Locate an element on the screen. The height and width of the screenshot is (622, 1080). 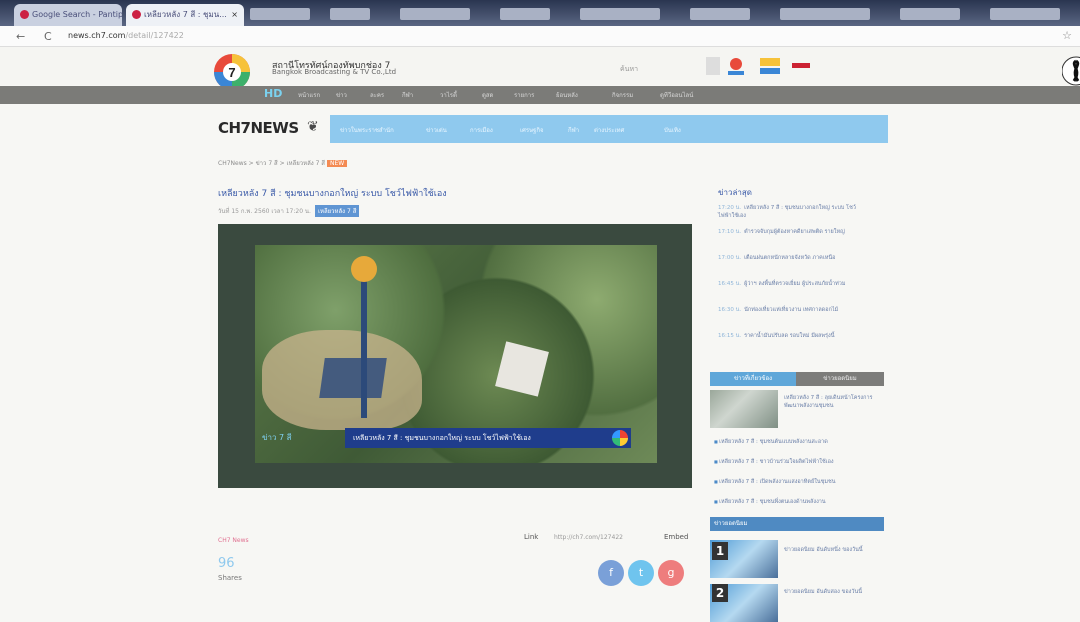
link-field: http://ch7.com/127422 is located at coordinates (588, 537).